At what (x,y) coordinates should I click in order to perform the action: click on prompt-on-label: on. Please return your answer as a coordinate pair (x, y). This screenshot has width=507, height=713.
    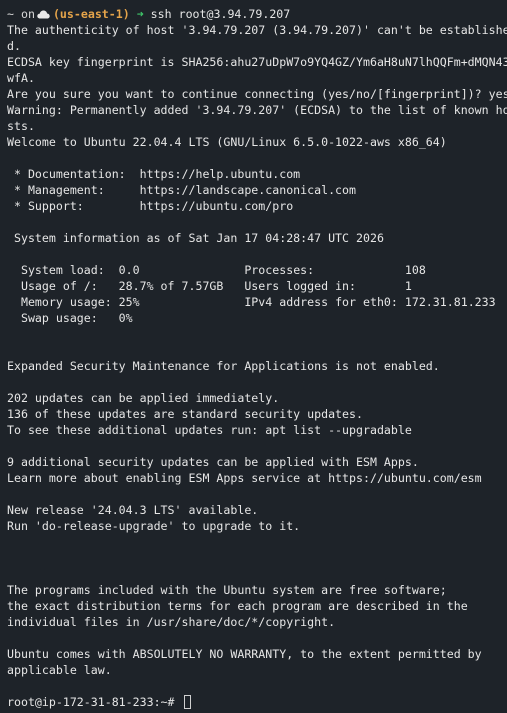
    Looking at the image, I should click on (27, 14).